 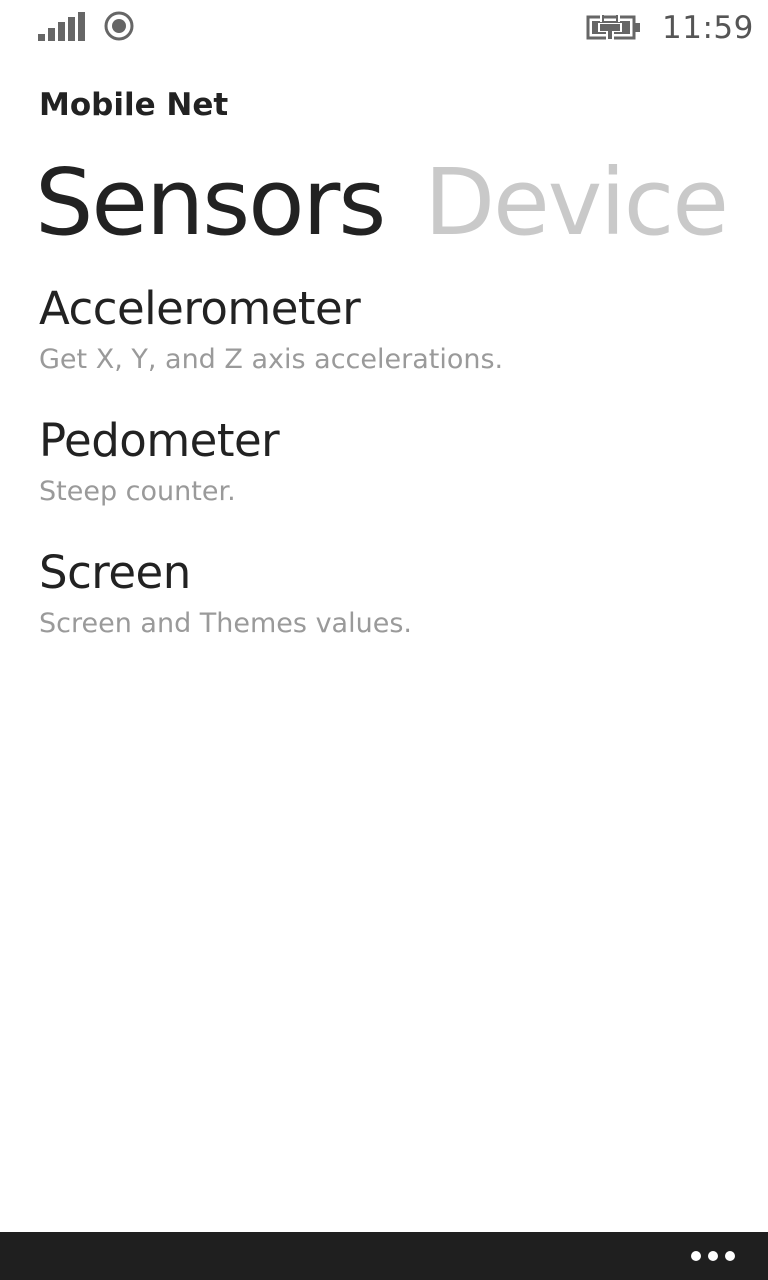 What do you see at coordinates (115, 572) in the screenshot?
I see `list-item-title: Screen` at bounding box center [115, 572].